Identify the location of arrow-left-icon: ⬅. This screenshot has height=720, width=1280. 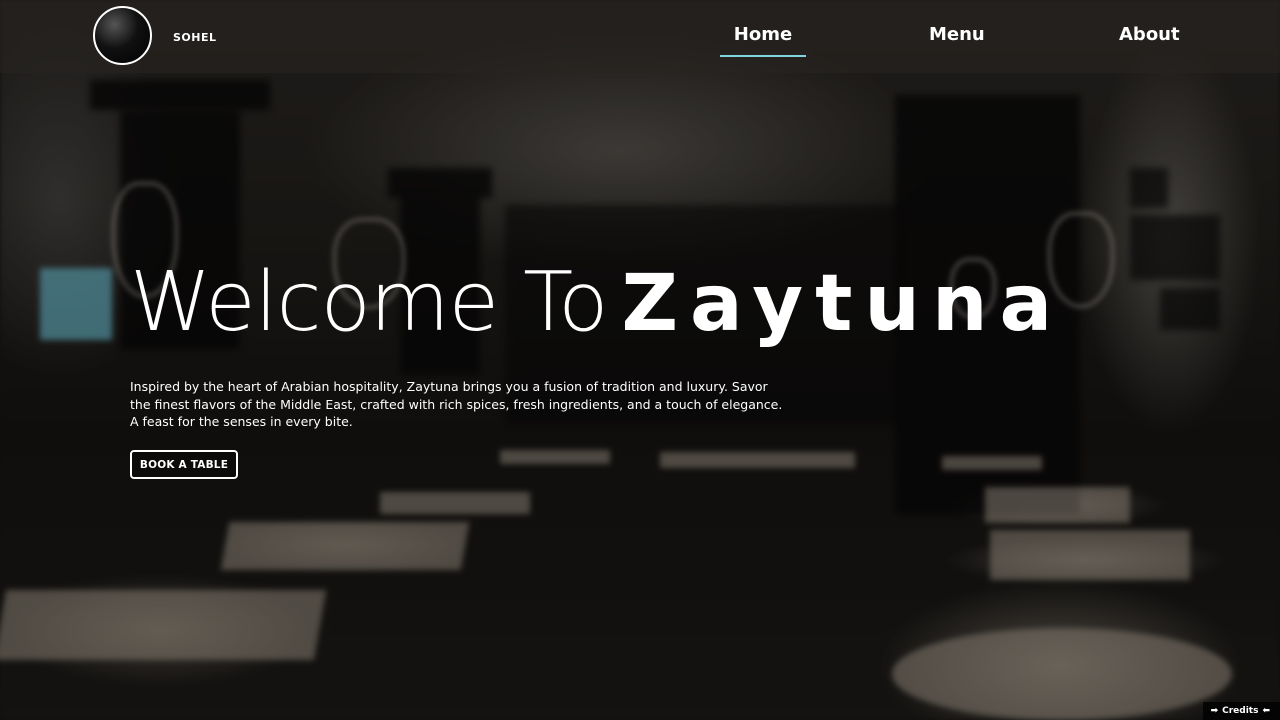
(1266, 711).